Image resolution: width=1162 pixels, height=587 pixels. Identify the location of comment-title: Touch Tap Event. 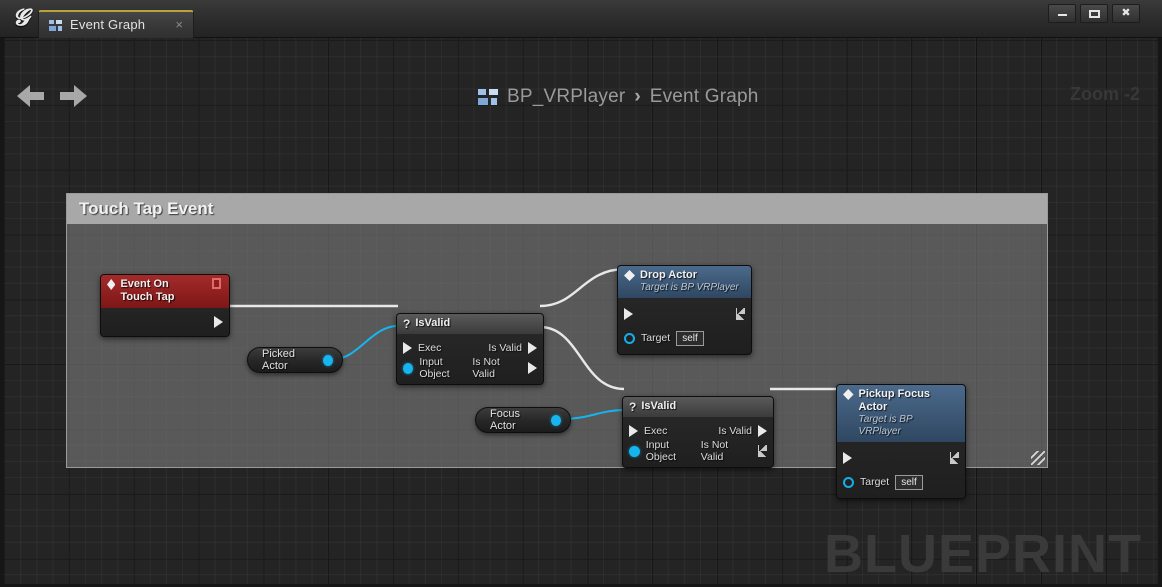
(557, 209).